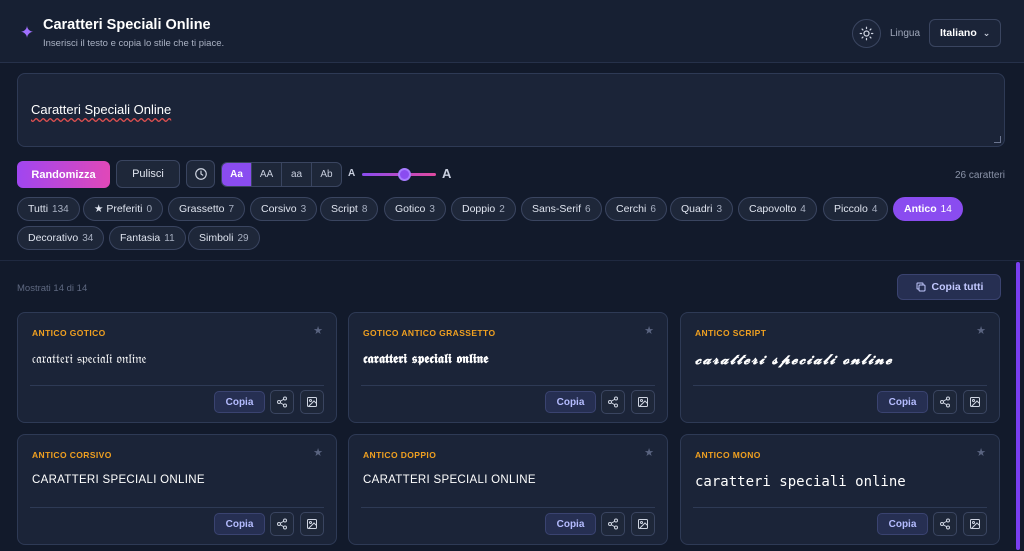 The height and width of the screenshot is (551, 1024). Describe the element at coordinates (965, 33) in the screenshot. I see `language-select: Italiano ⌄` at that location.